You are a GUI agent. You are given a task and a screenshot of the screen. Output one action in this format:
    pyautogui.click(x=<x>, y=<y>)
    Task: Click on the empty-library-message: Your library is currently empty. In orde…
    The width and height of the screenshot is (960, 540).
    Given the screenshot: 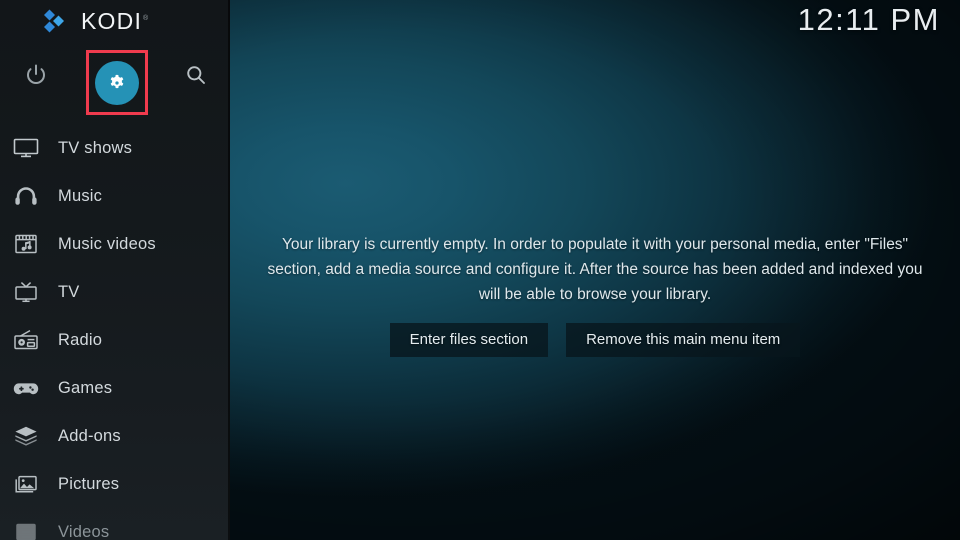 What is the action you would take?
    pyautogui.click(x=595, y=269)
    